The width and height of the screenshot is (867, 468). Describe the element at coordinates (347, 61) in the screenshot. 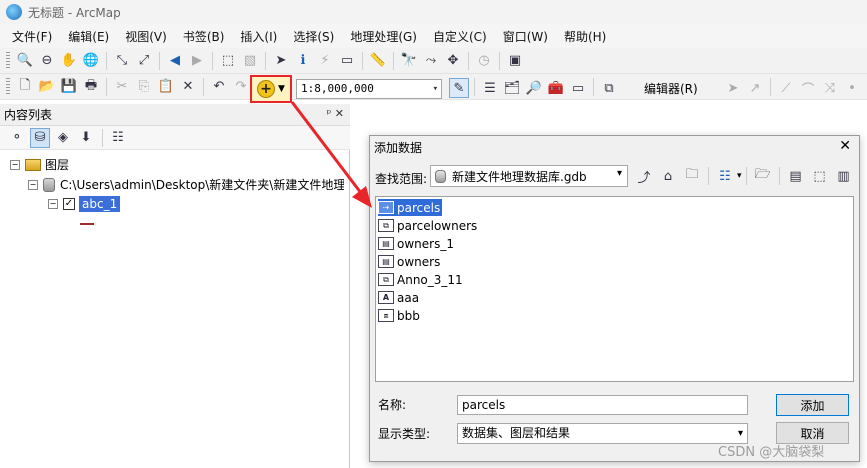

I see `html-popup-icon: ▭` at that location.